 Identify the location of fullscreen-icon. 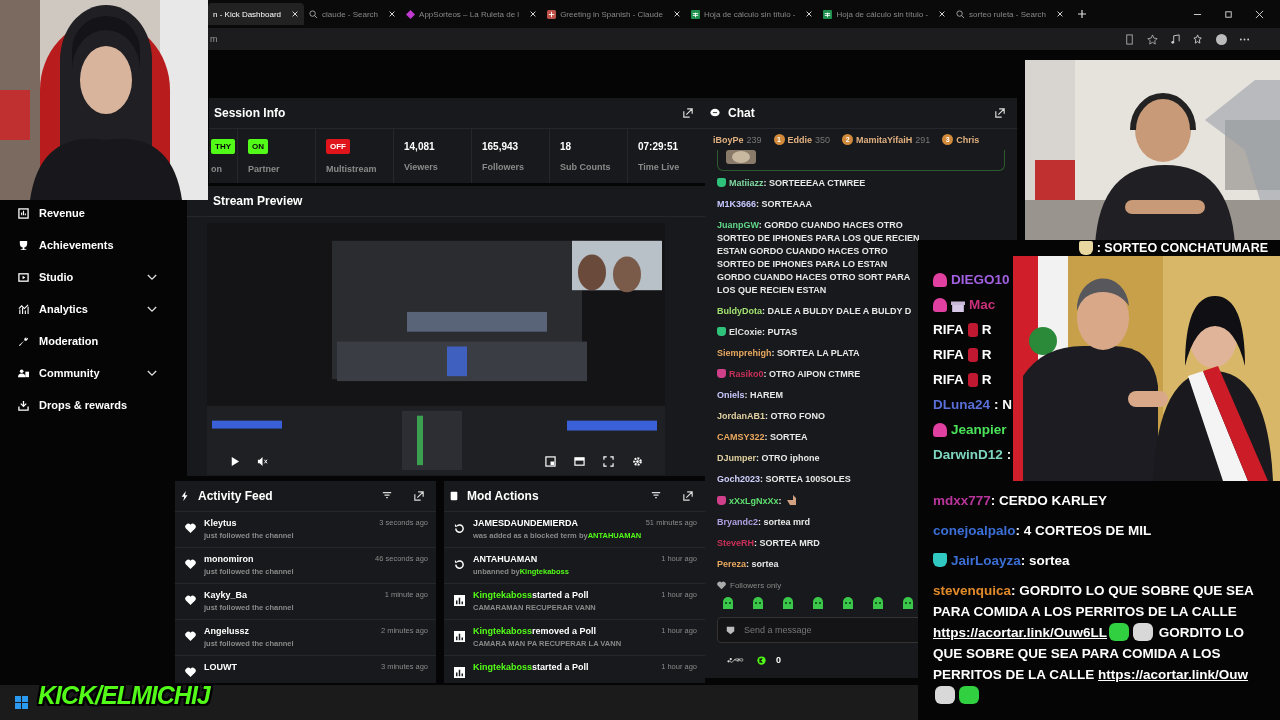
(608, 461).